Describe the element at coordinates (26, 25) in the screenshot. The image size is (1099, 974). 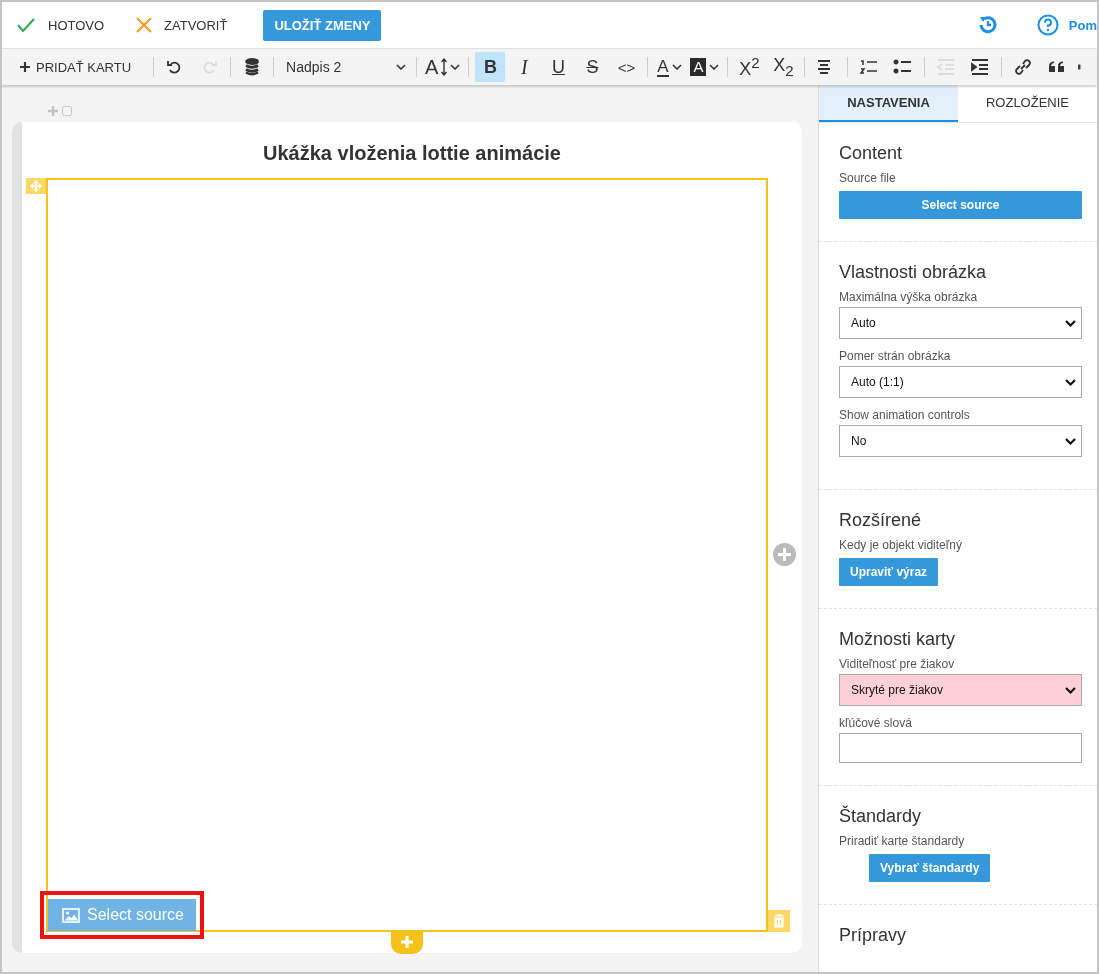
I see `check-icon` at that location.